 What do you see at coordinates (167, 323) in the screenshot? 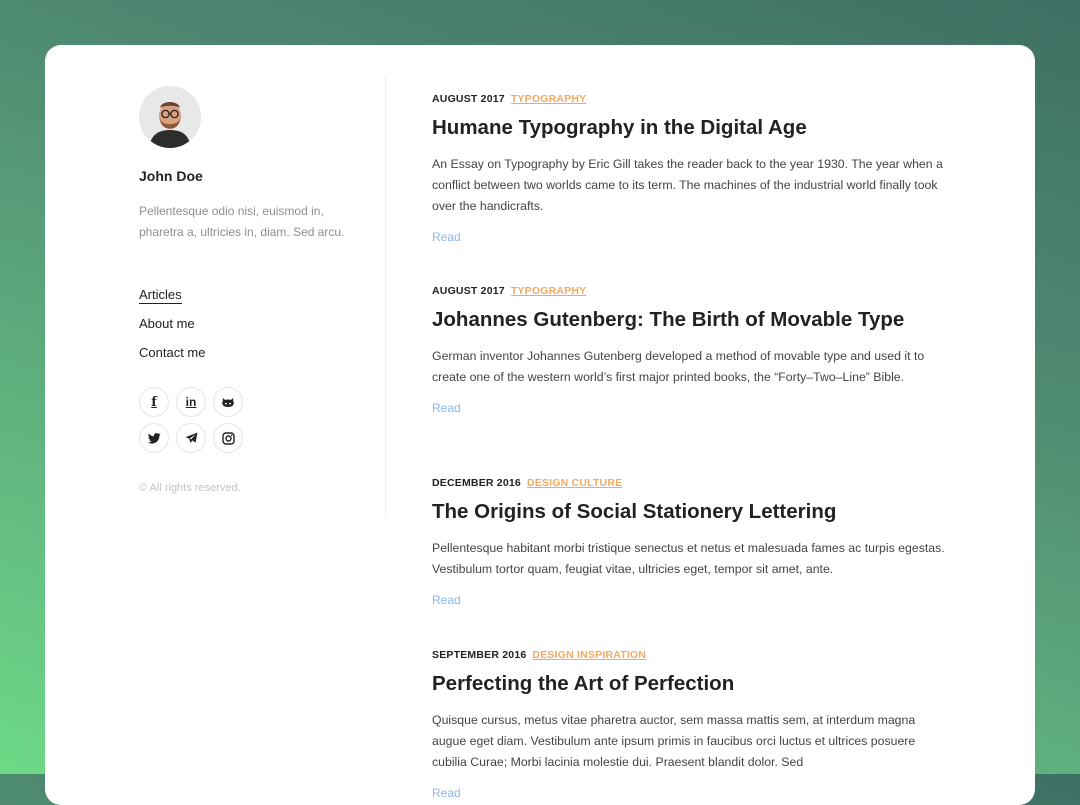
I see `nav-item-label: About me` at bounding box center [167, 323].